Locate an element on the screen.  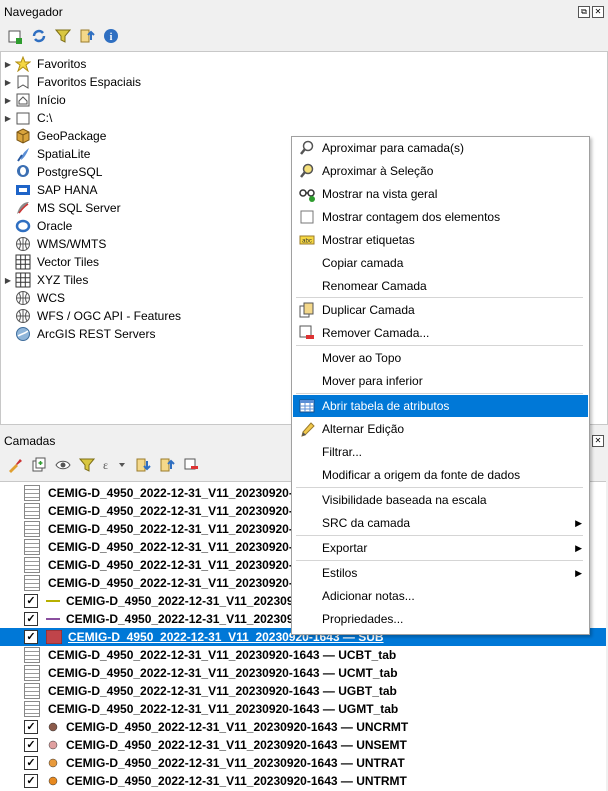
svg-text: ε is located at coordinates (105, 465).